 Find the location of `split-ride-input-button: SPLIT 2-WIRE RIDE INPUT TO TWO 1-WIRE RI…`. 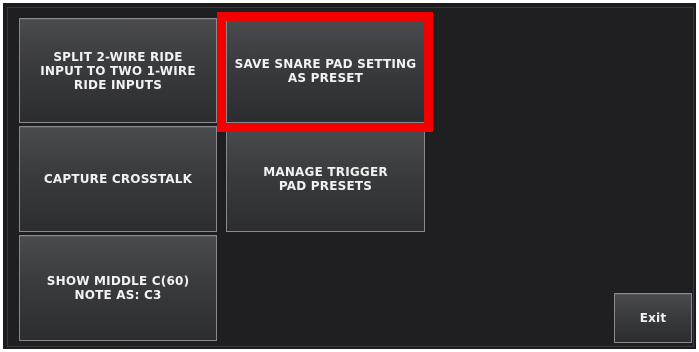

split-ride-input-button: SPLIT 2-WIRE RIDE INPUT TO TWO 1-WIRE RI… is located at coordinates (118, 70).